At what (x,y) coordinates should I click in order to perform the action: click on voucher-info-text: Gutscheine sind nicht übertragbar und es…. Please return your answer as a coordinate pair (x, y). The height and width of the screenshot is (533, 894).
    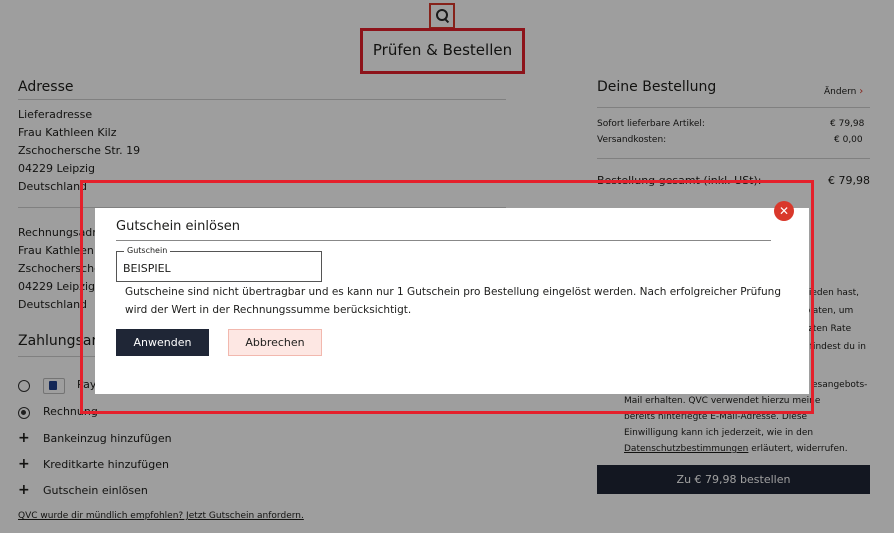
    Looking at the image, I should click on (453, 301).